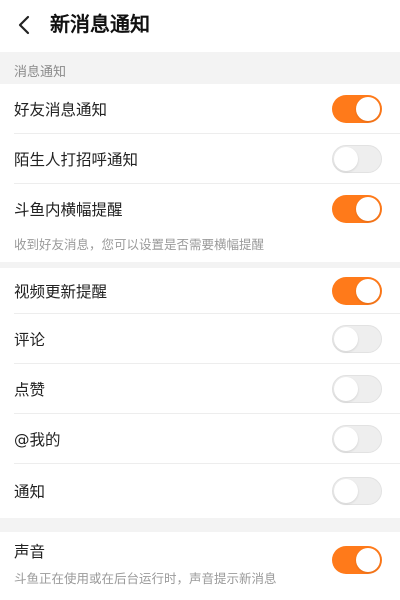  I want to click on setting-label: 陌生人打招呼通知, so click(76, 160).